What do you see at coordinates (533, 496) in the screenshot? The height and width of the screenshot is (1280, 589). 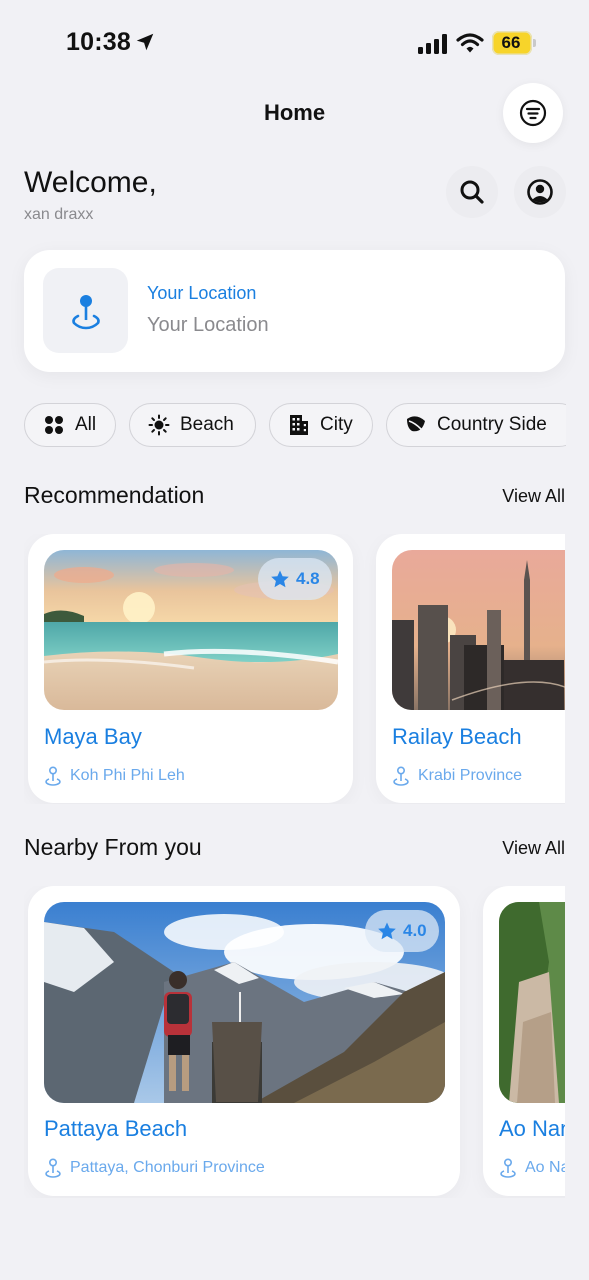 I see `recommendation-view-all-link: View All` at bounding box center [533, 496].